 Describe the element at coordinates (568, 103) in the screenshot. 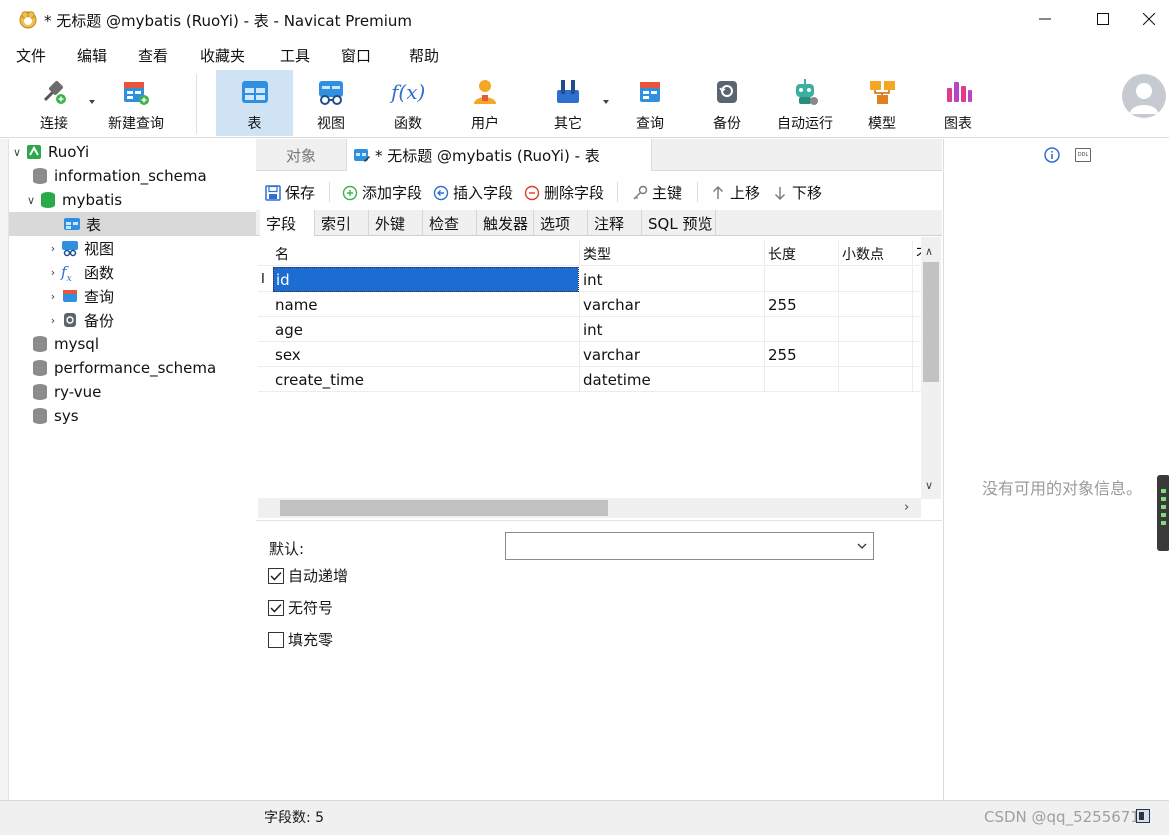

I see `other-button: 其它` at that location.